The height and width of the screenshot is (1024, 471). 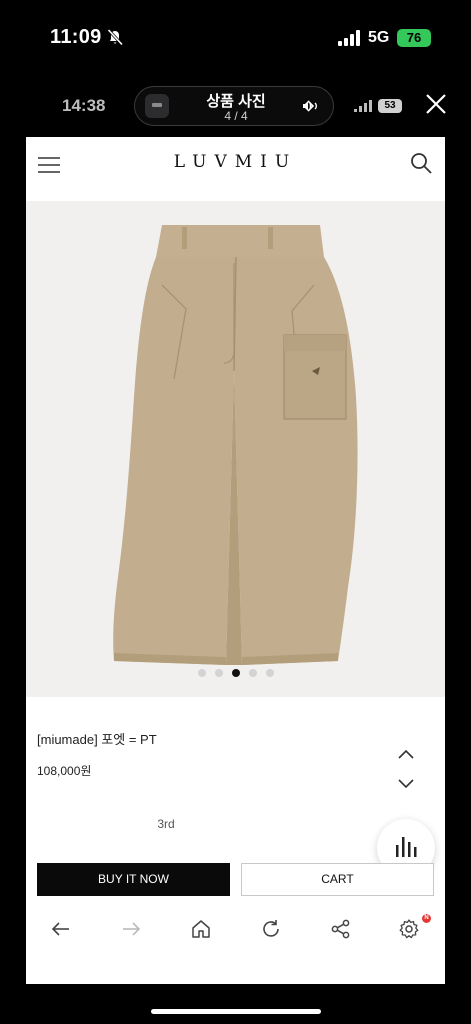 I want to click on notification-badge: N, so click(x=426, y=918).